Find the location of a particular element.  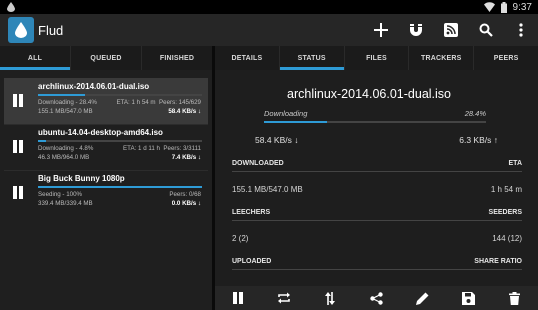

torrent-name: Big Buck Bunny 1080p is located at coordinates (81, 178).